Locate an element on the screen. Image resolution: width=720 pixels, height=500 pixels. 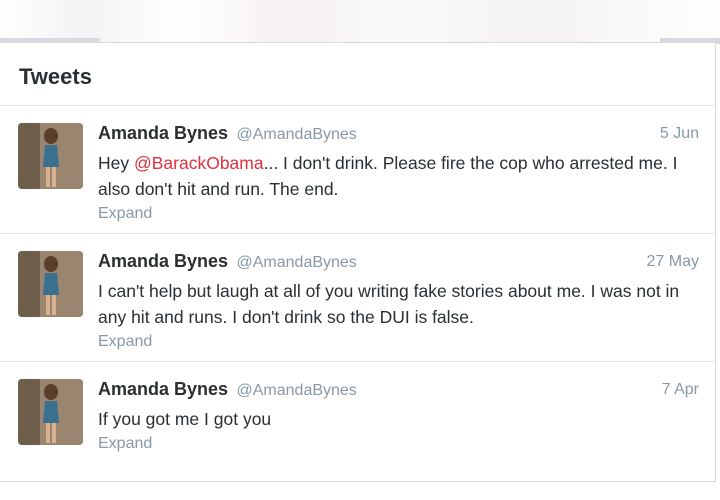
mention-link: @BarackObama is located at coordinates (199, 163).